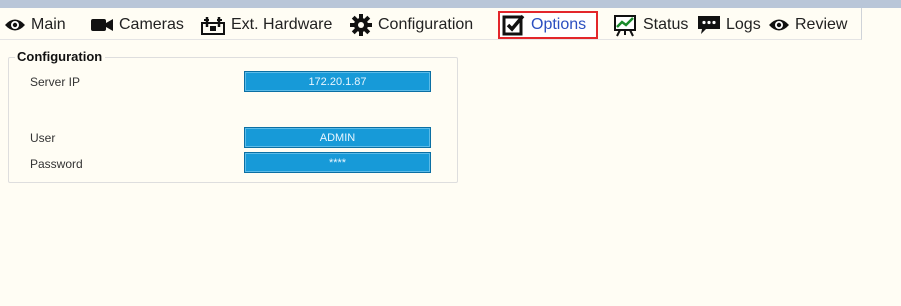 The height and width of the screenshot is (306, 901). I want to click on tab-label: Cameras, so click(151, 24).